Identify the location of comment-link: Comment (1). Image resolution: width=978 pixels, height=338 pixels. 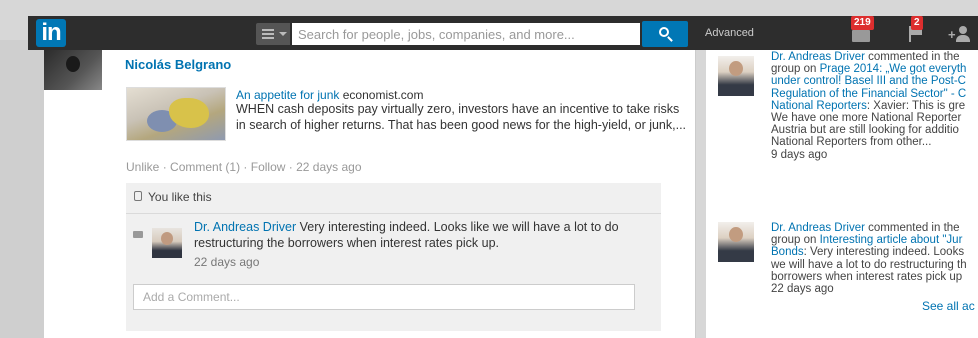
(205, 167).